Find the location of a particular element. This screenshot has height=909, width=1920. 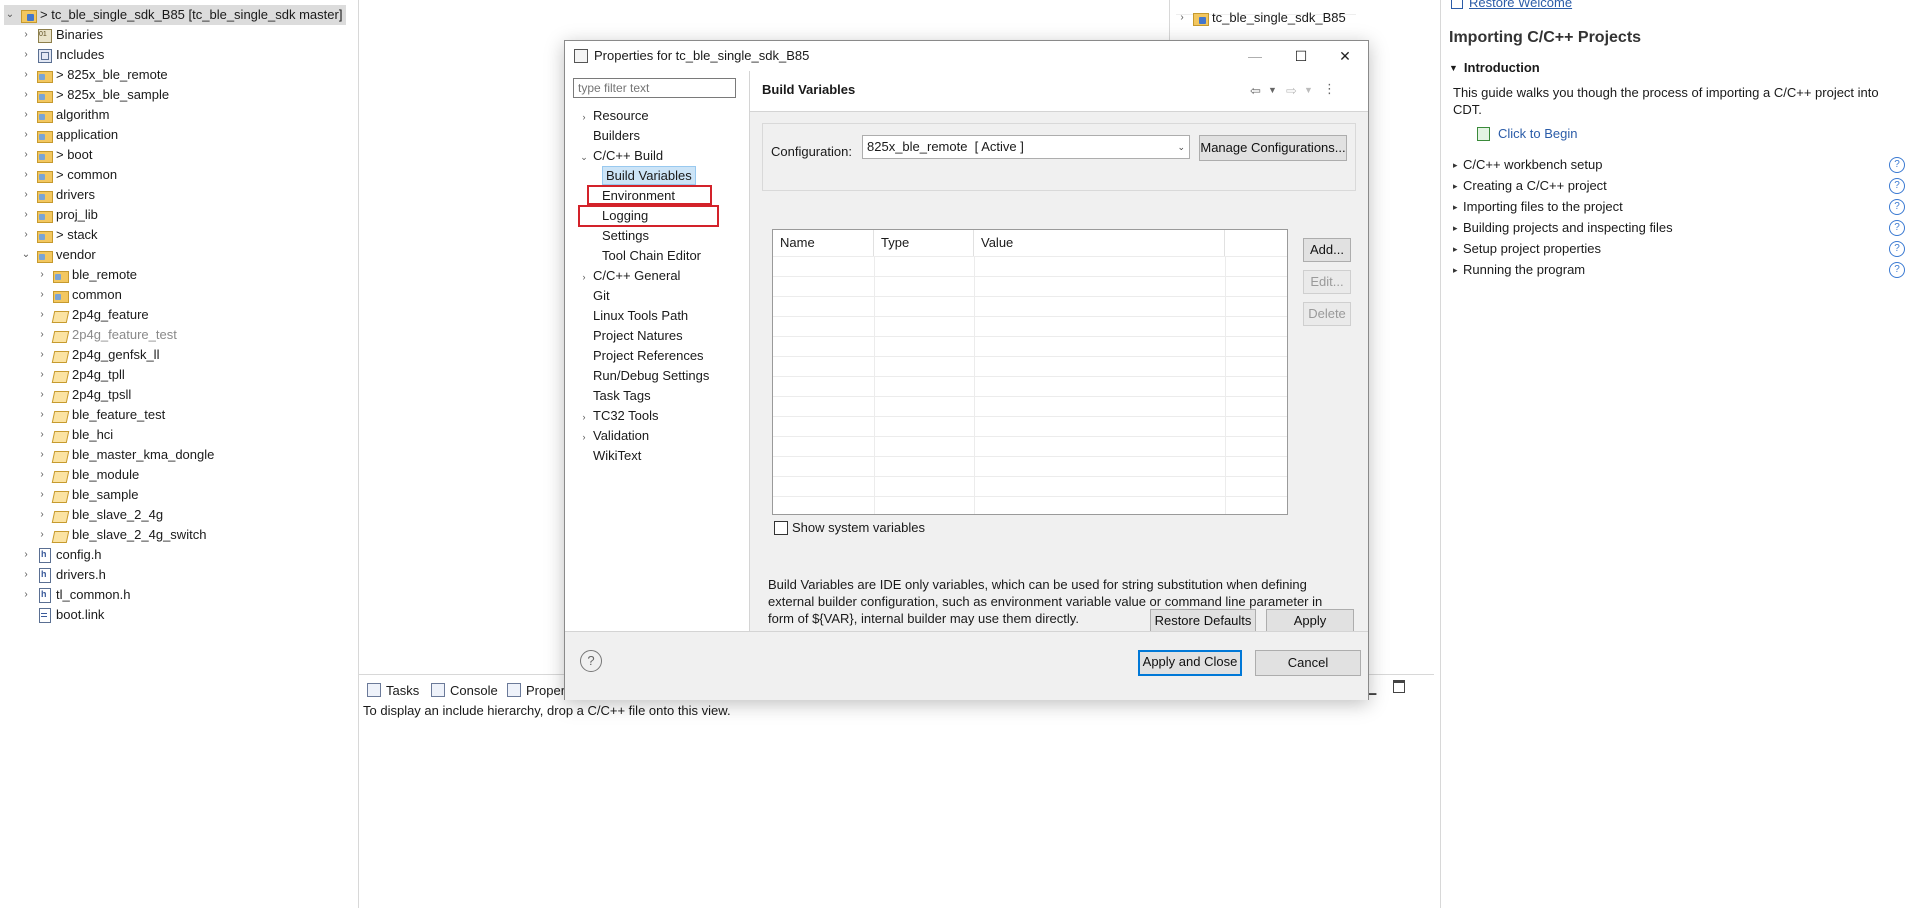

column-header-type: Type is located at coordinates (924, 243).